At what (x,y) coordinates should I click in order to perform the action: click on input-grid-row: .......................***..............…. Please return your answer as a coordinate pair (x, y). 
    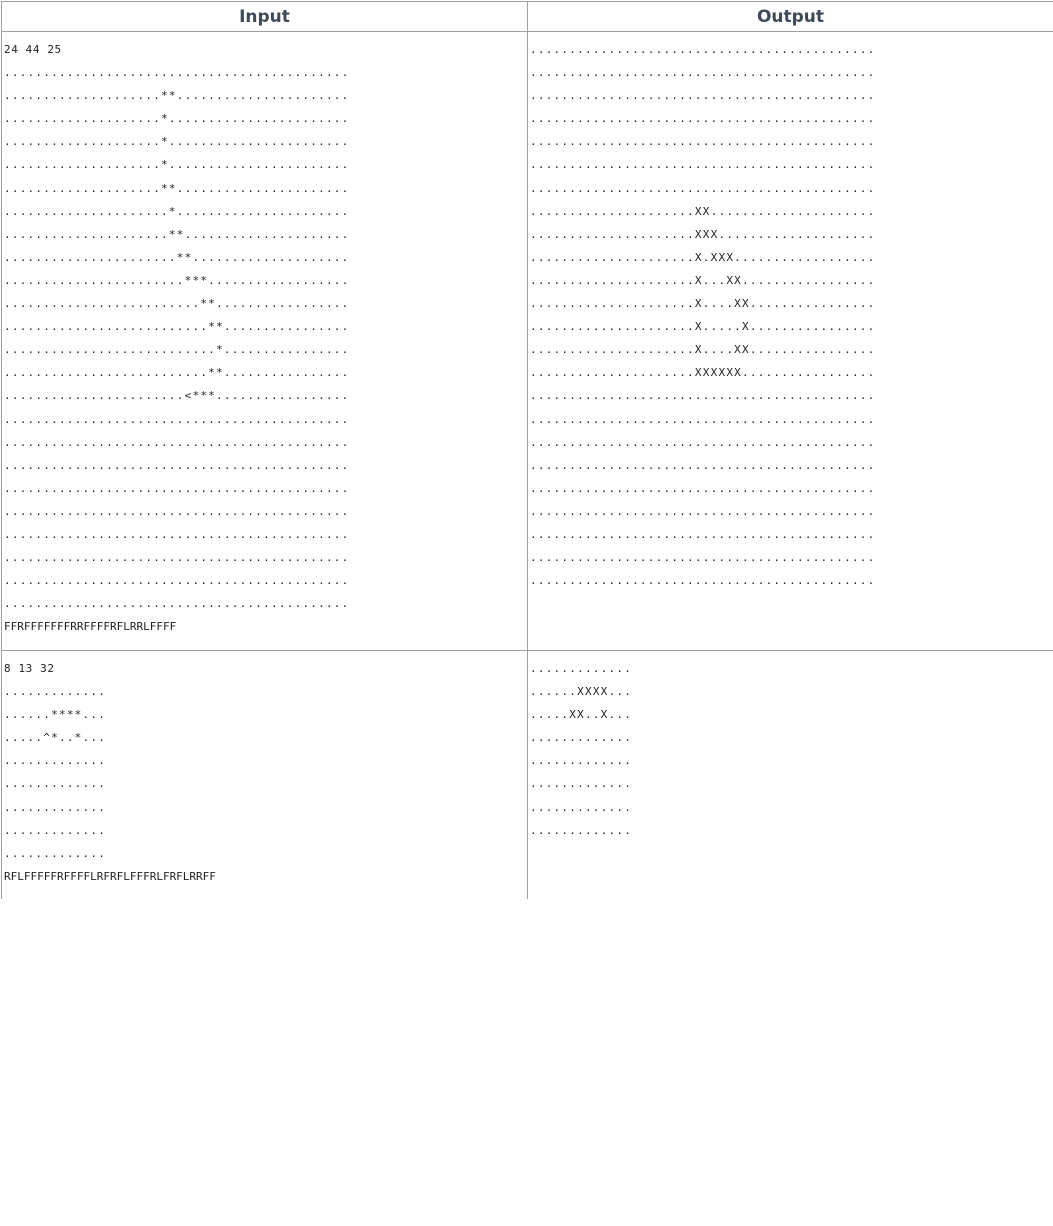
    Looking at the image, I should click on (177, 280).